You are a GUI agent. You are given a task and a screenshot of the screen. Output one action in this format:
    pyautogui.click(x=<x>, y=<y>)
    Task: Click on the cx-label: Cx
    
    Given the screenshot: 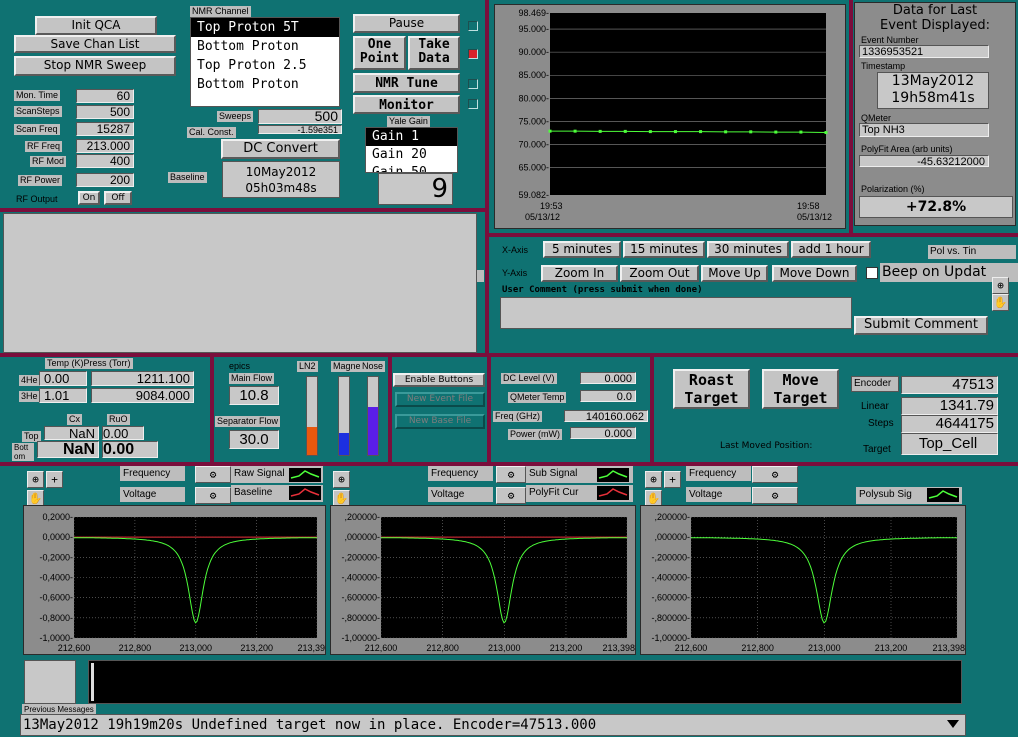 What is the action you would take?
    pyautogui.click(x=74, y=419)
    